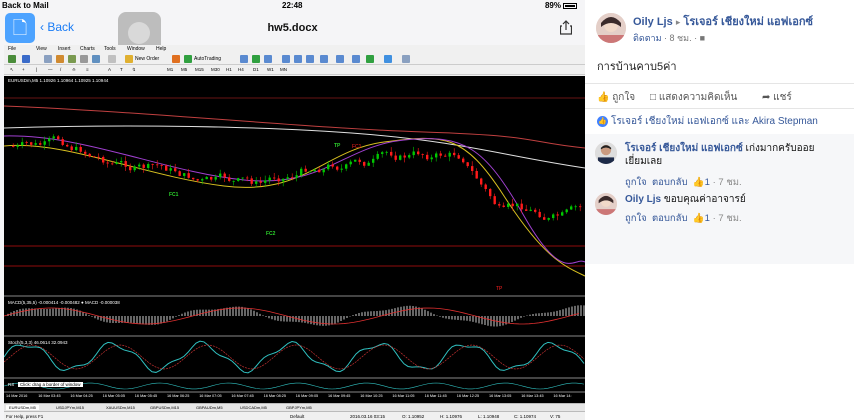  I want to click on new-order-icon, so click(129, 59).